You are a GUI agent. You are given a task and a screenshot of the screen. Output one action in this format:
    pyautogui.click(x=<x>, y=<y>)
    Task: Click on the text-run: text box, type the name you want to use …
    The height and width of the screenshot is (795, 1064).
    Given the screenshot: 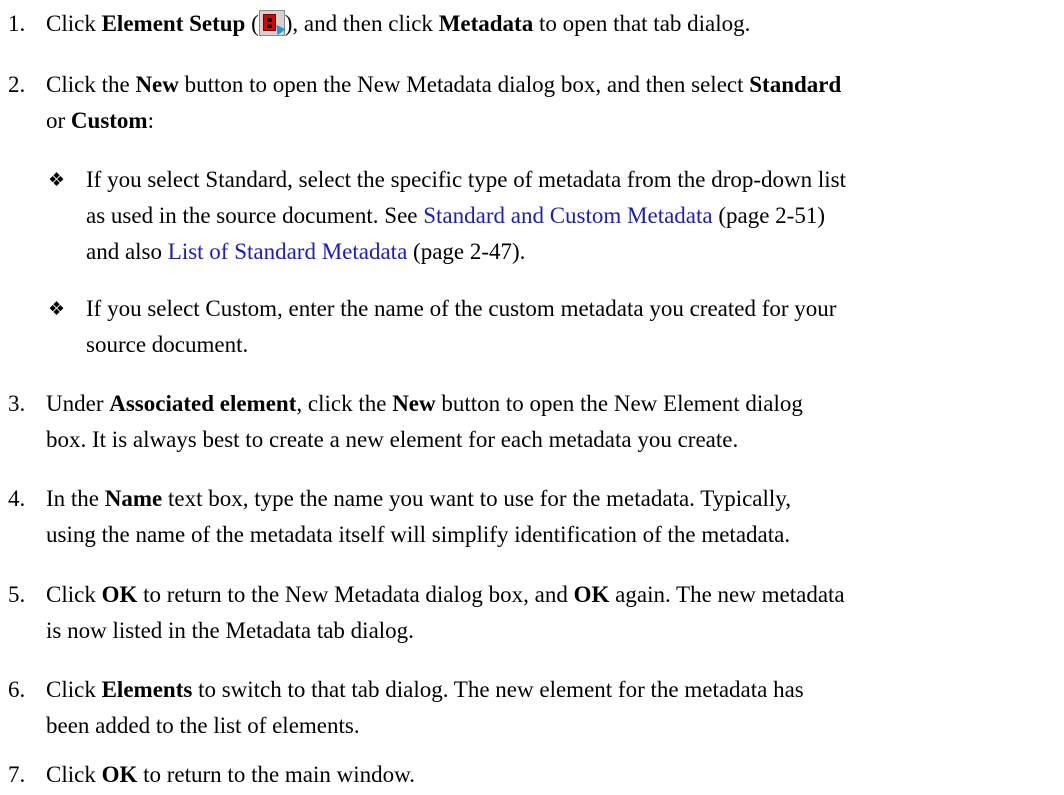 What is the action you would take?
    pyautogui.click(x=477, y=498)
    